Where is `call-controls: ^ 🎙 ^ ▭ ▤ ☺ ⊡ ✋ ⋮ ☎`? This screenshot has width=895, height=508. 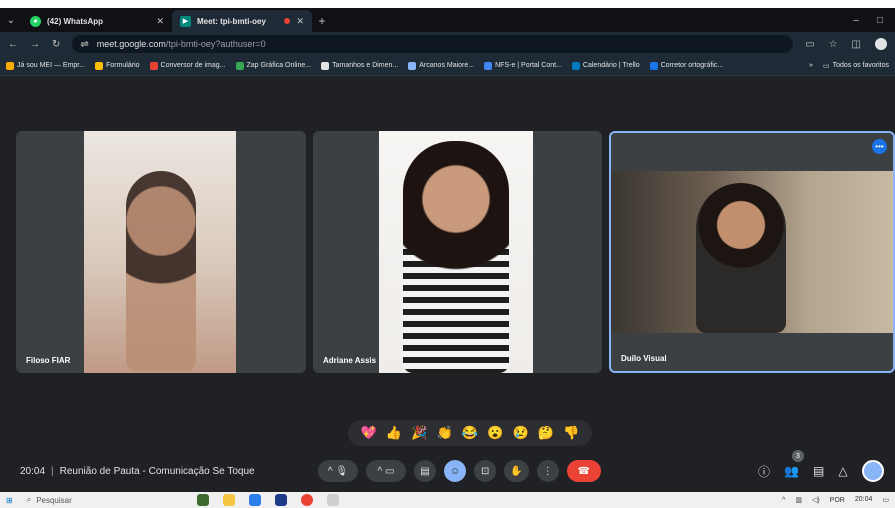
call-controls: ^ 🎙 ^ ▭ ▤ ☺ ⊡ ✋ ⋮ ☎ is located at coordinates (459, 471).